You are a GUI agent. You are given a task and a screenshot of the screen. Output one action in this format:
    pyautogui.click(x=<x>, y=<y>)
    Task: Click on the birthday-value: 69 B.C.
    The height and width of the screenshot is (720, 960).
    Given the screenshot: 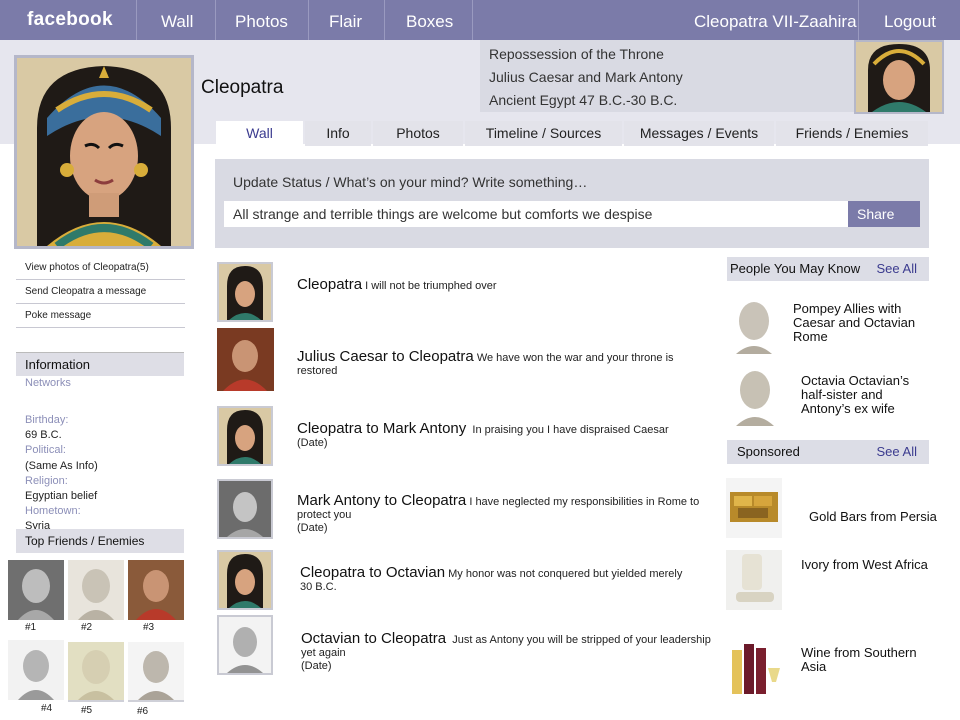 What is the action you would take?
    pyautogui.click(x=43, y=435)
    